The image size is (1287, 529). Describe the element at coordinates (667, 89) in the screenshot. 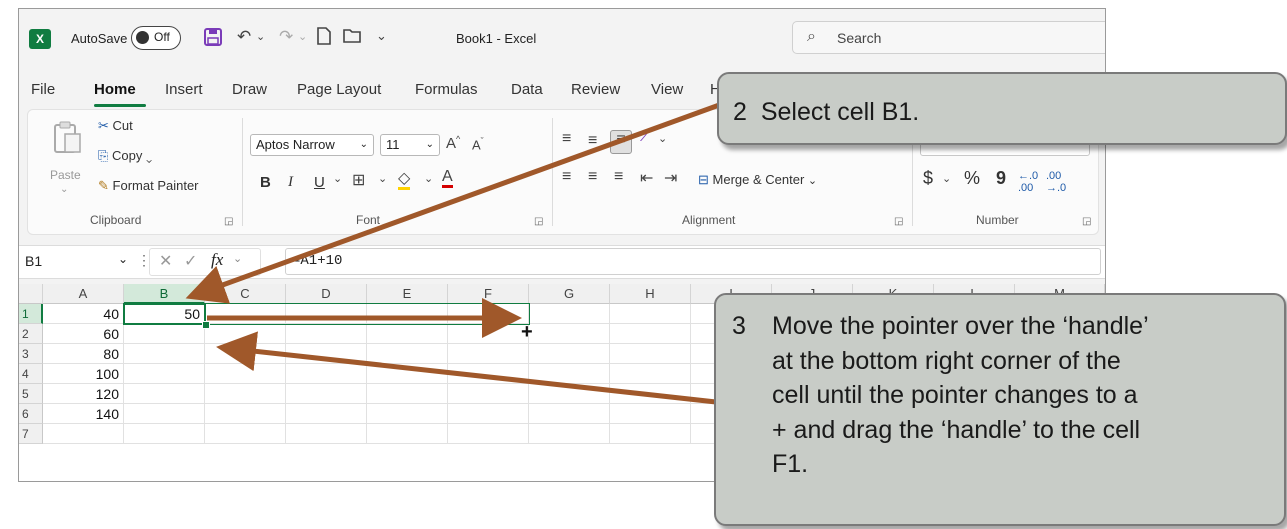

I see `tab-view: View` at that location.